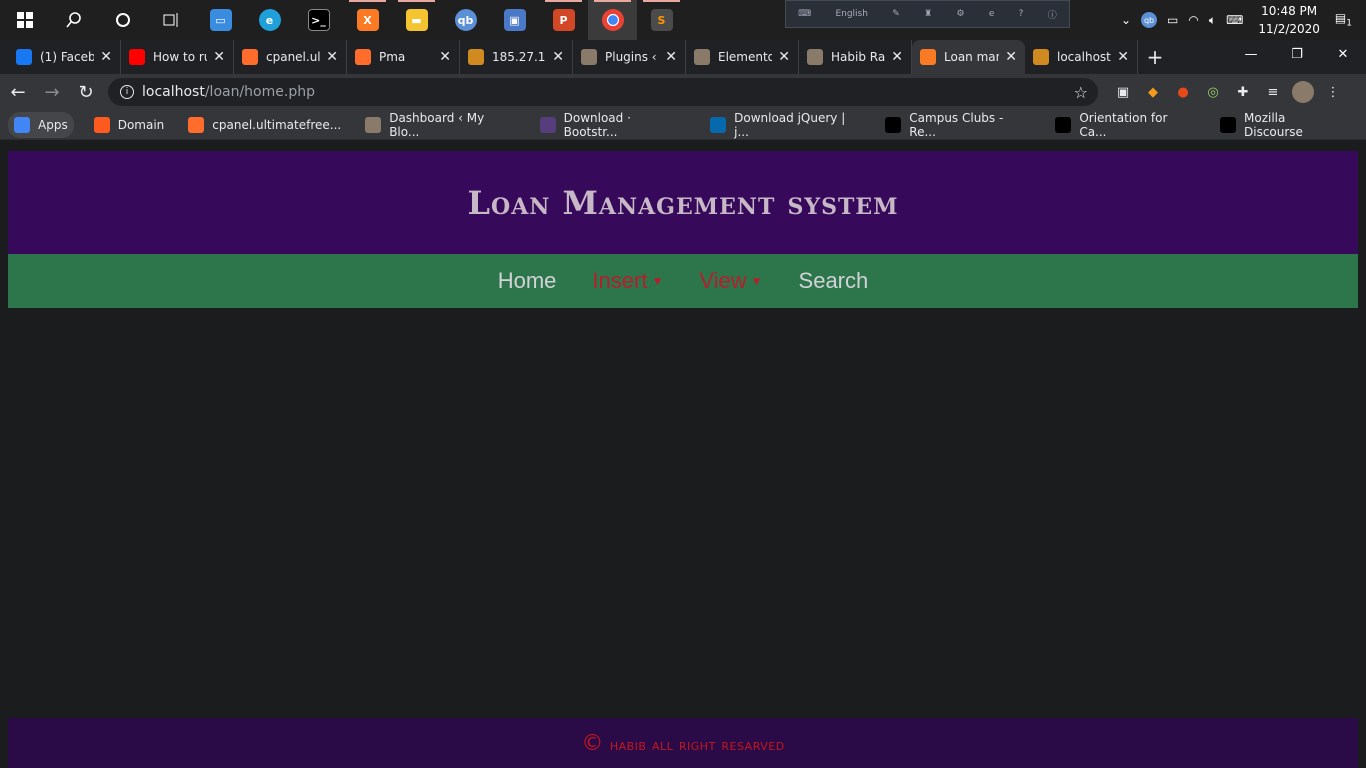  What do you see at coordinates (1243, 92) in the screenshot?
I see `puzzle-extensions-icon: ✚` at bounding box center [1243, 92].